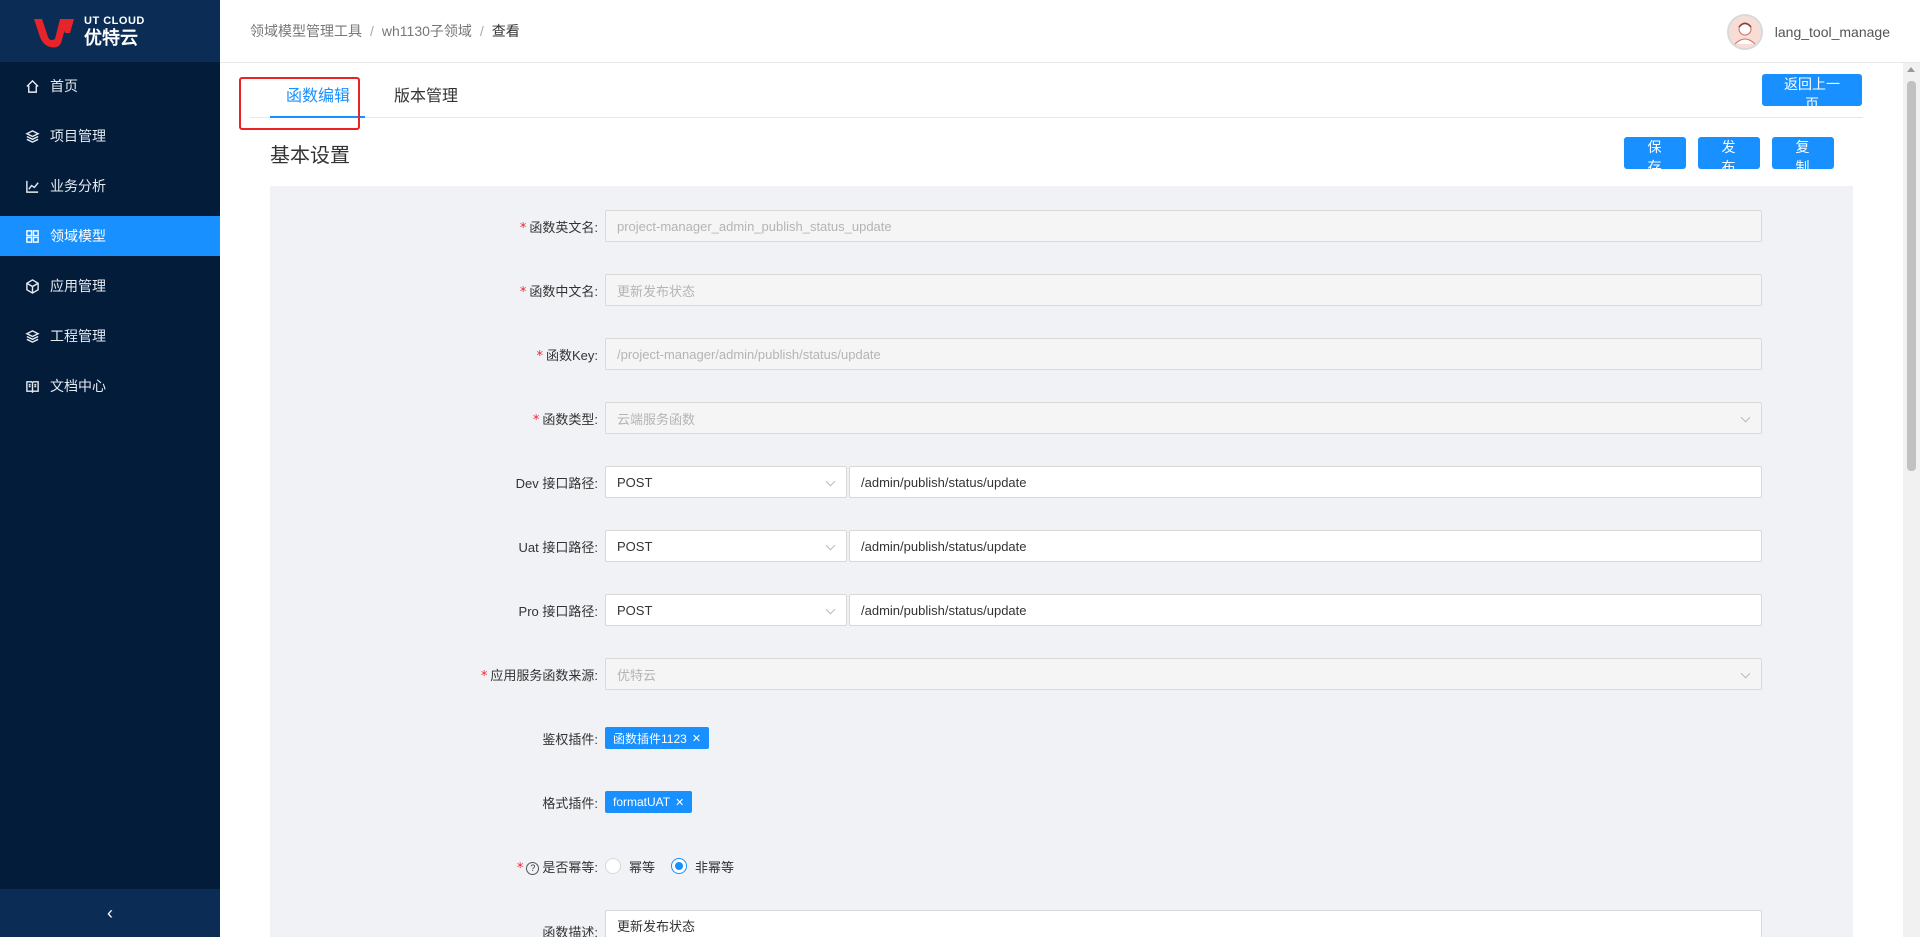 This screenshot has height=937, width=1920. Describe the element at coordinates (1812, 93) in the screenshot. I see `back-button: 返回上一页` at that location.